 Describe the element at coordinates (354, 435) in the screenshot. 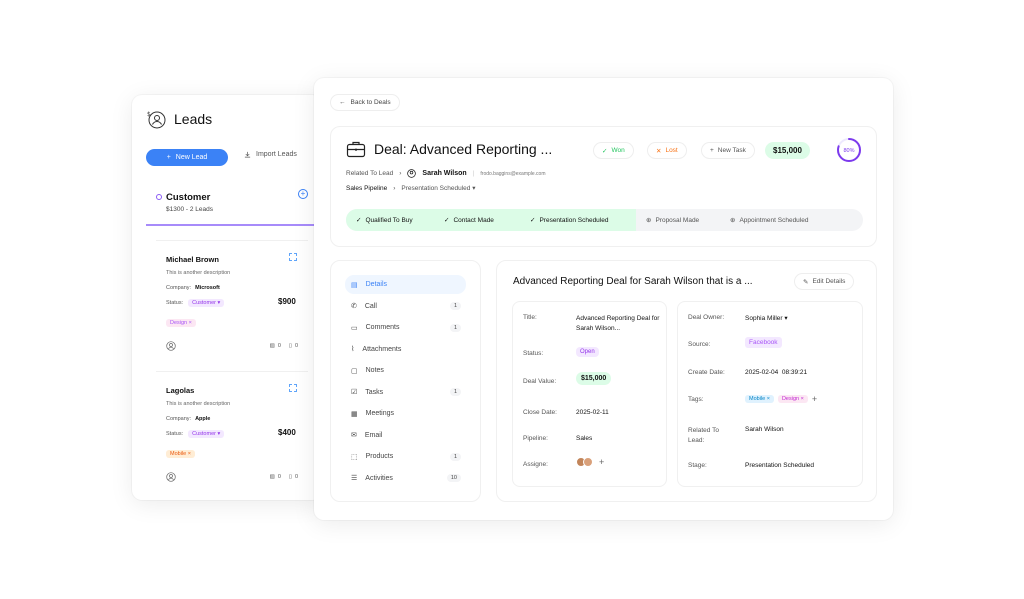

I see `mail-icon: ✉` at that location.